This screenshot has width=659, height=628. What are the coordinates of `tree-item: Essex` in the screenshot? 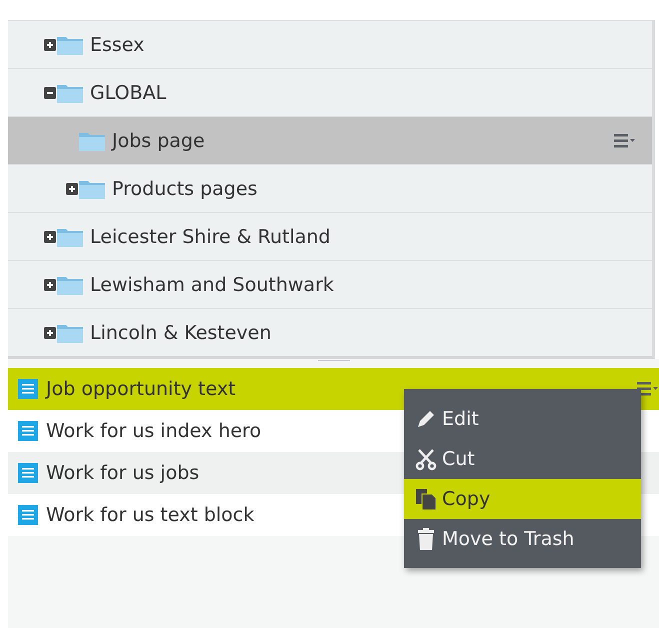 It's located at (330, 44).